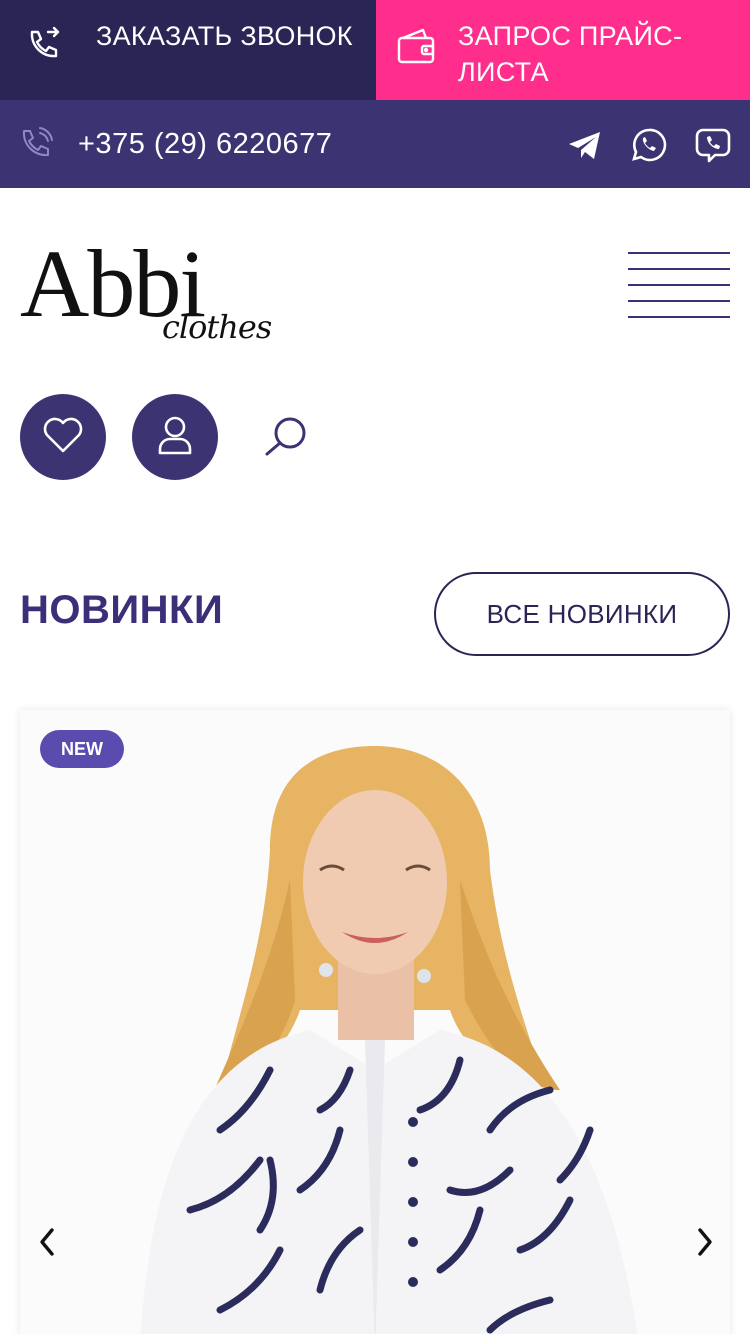 The image size is (750, 1334). I want to click on whatsapp-icon, so click(649, 145).